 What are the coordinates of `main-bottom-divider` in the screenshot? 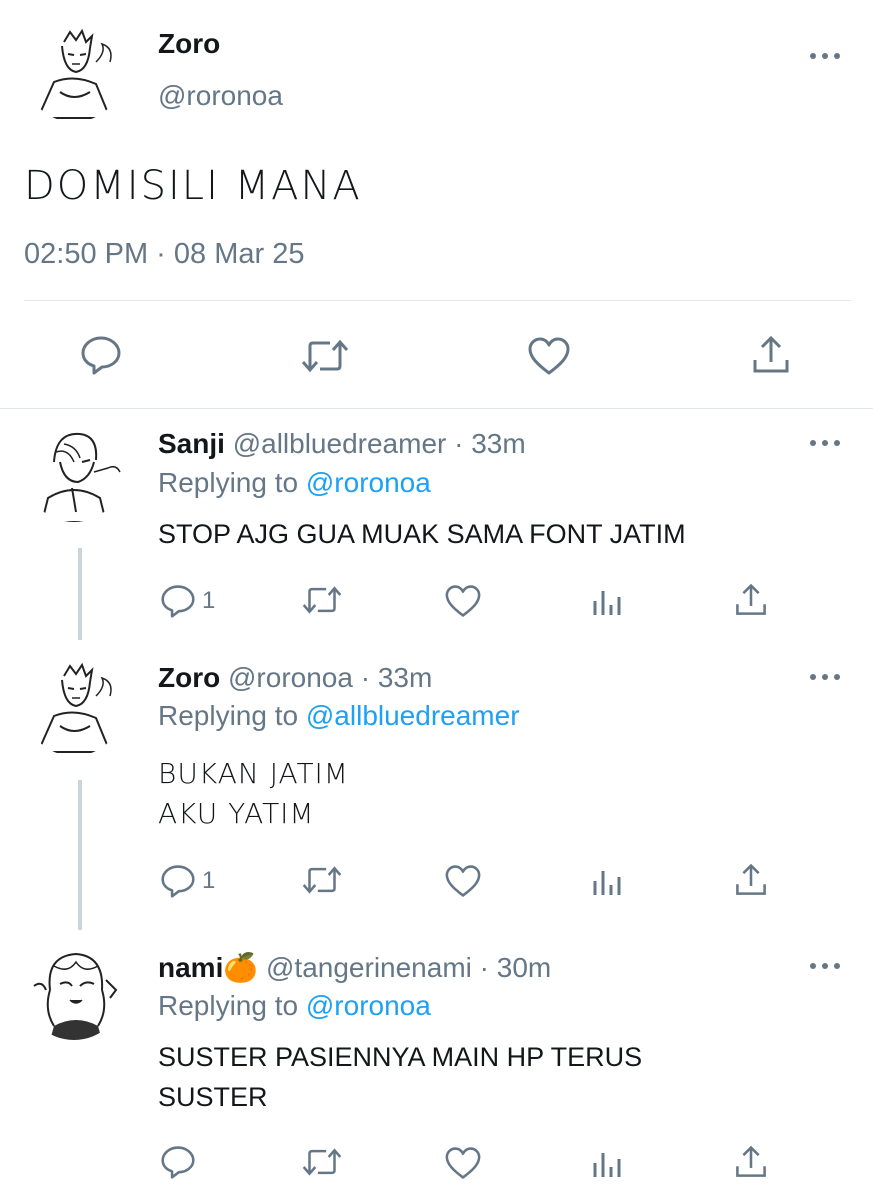 It's located at (436, 408).